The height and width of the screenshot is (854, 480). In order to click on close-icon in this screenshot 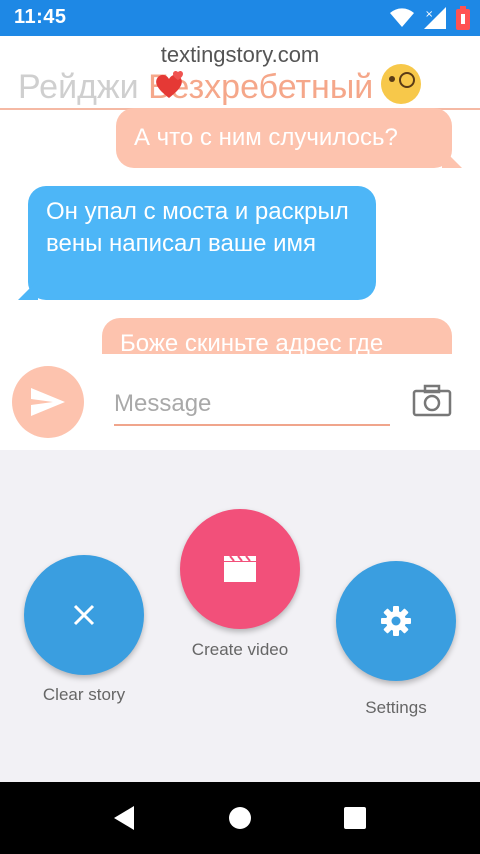, I will do `click(84, 615)`.